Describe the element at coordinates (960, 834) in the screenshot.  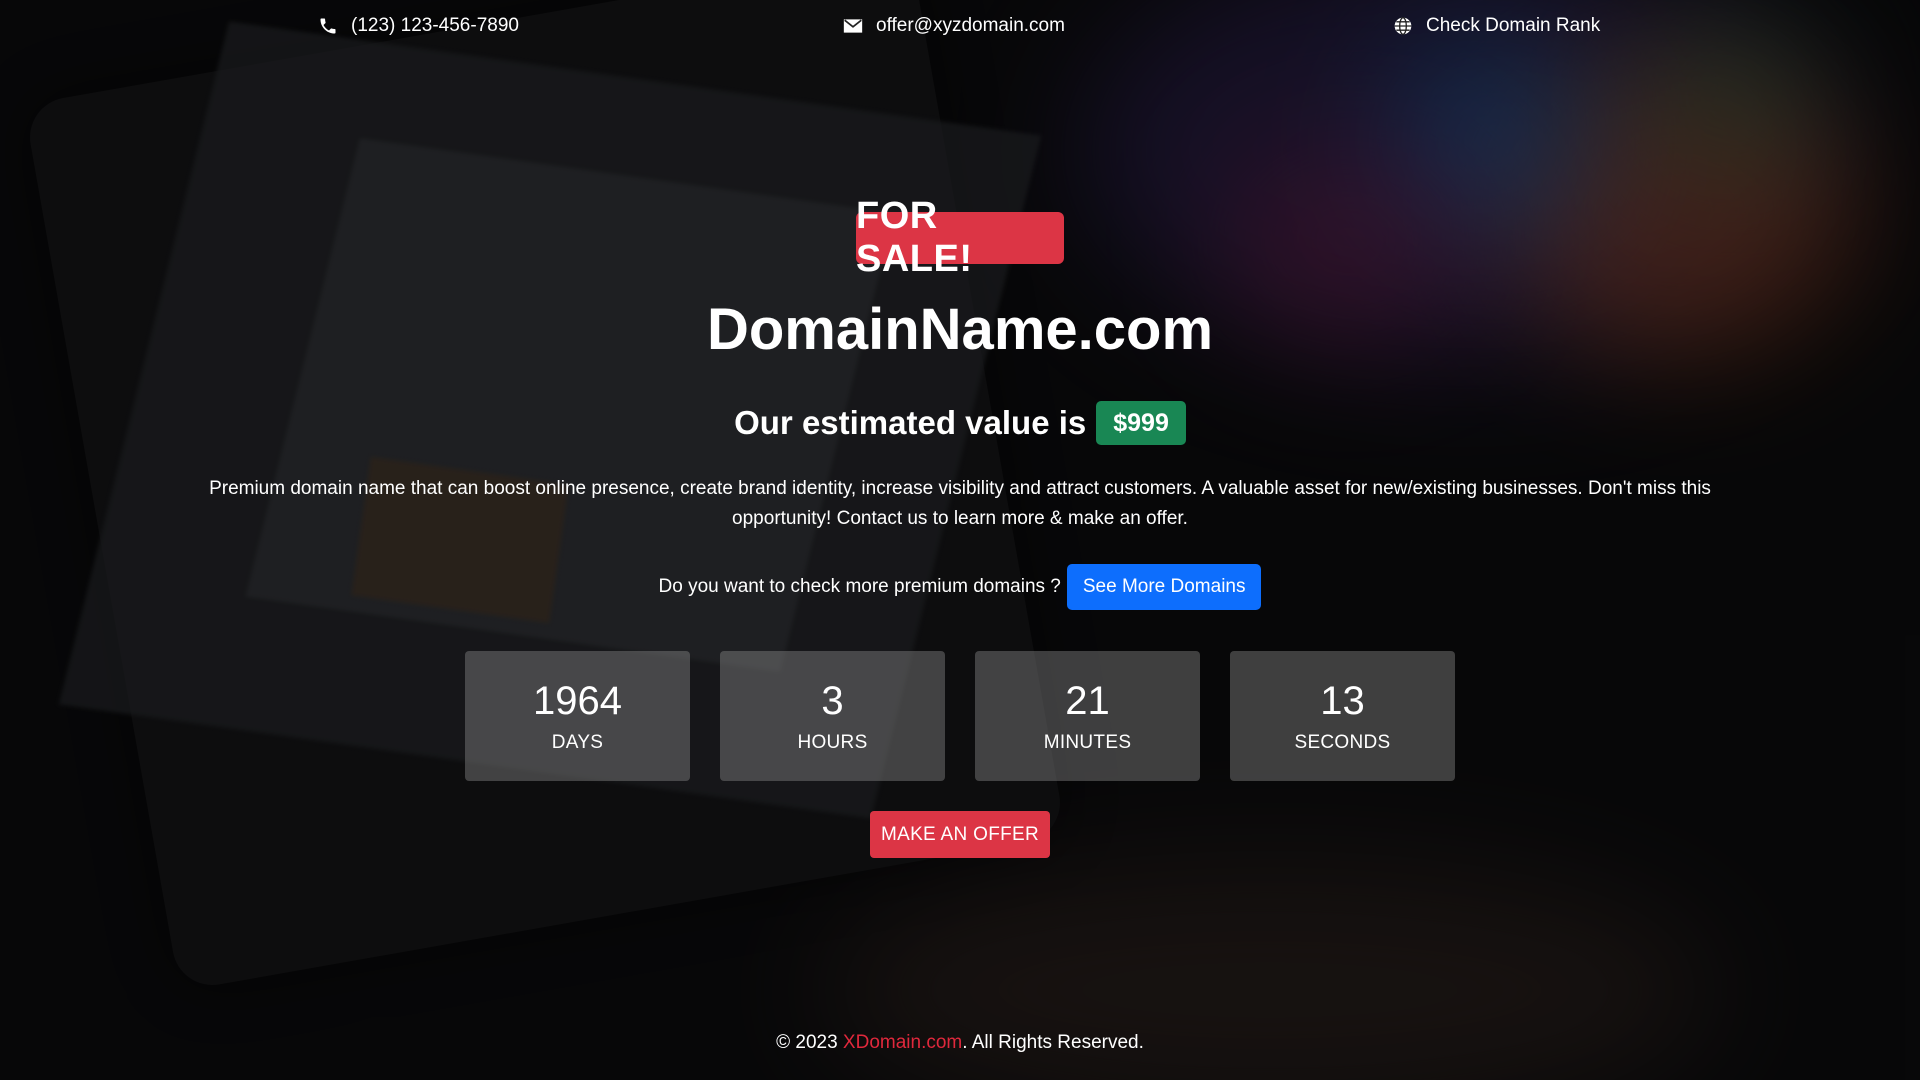
I see `make-an-offer-button: MAKE AN OFFER` at that location.